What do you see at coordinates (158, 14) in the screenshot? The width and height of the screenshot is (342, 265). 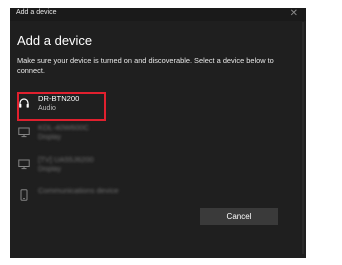 I see `title-bar: Add a device ✕` at bounding box center [158, 14].